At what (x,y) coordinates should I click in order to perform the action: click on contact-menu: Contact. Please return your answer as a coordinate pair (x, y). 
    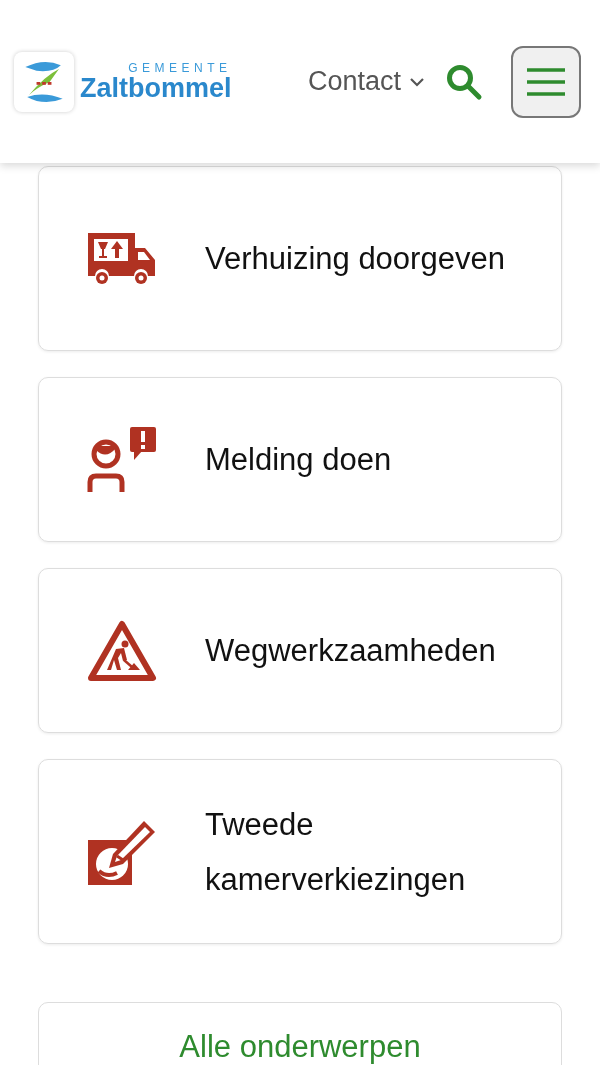
    Looking at the image, I should click on (366, 81).